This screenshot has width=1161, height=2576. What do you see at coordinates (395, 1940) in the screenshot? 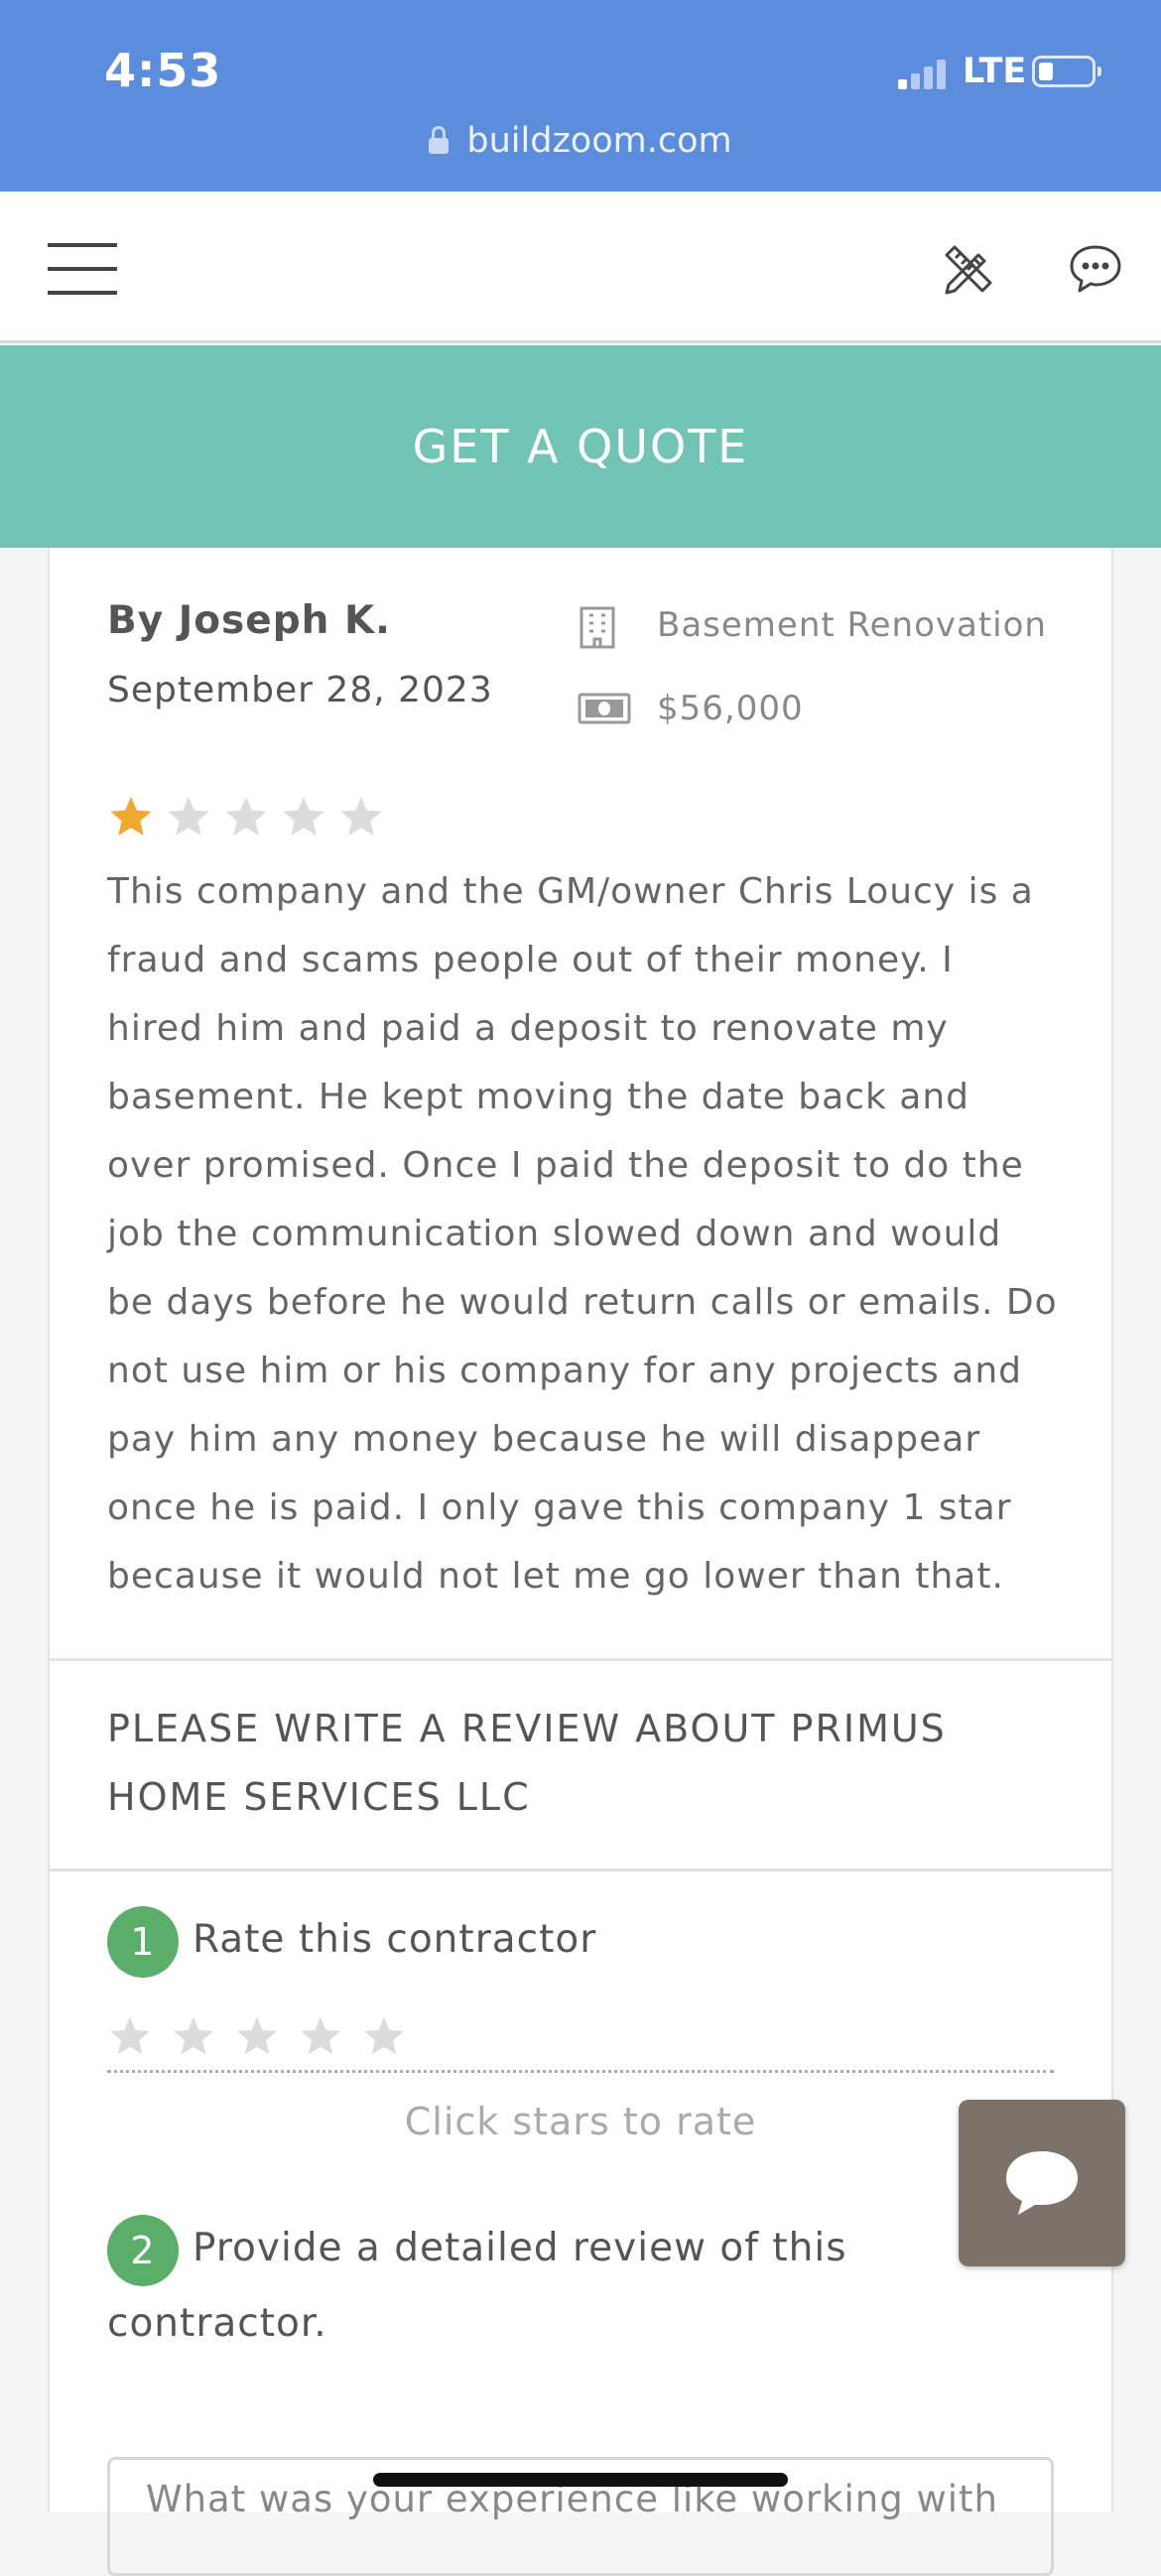
I see `step-label: Rate this contractor` at bounding box center [395, 1940].